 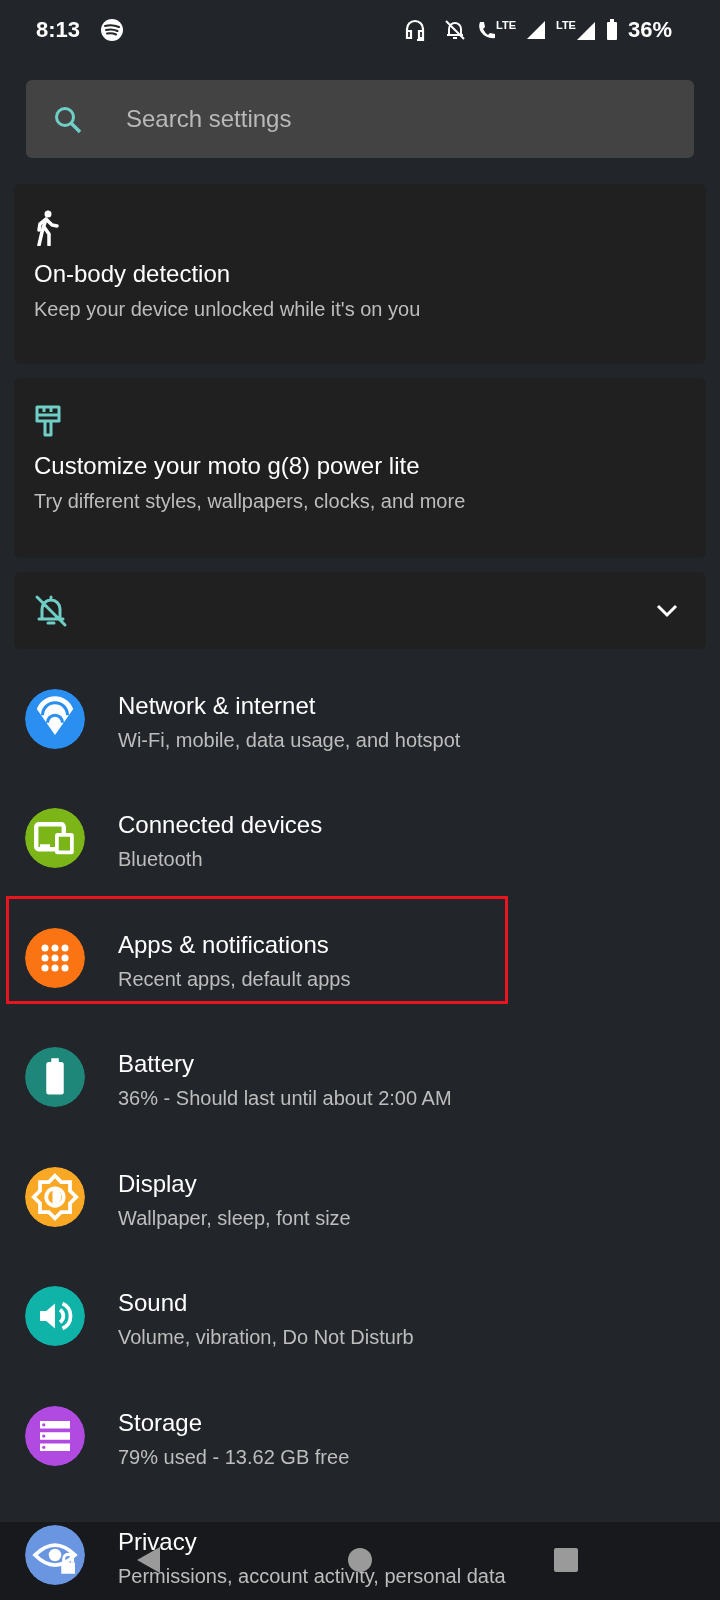 What do you see at coordinates (161, 1422) in the screenshot?
I see `item-title: Storage` at bounding box center [161, 1422].